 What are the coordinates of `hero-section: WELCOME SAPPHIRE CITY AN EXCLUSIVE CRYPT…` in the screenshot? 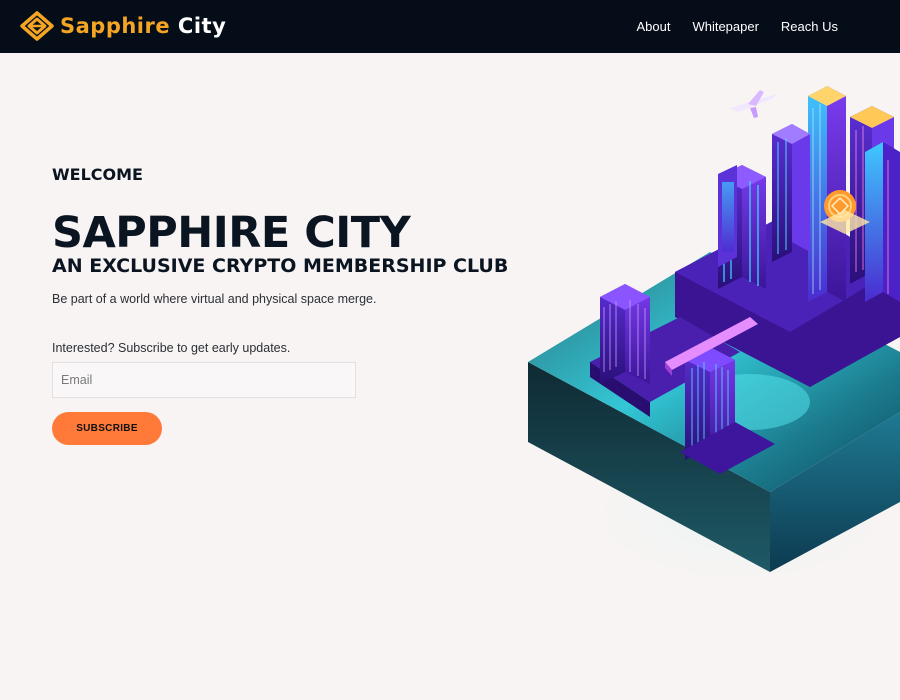 It's located at (287, 260).